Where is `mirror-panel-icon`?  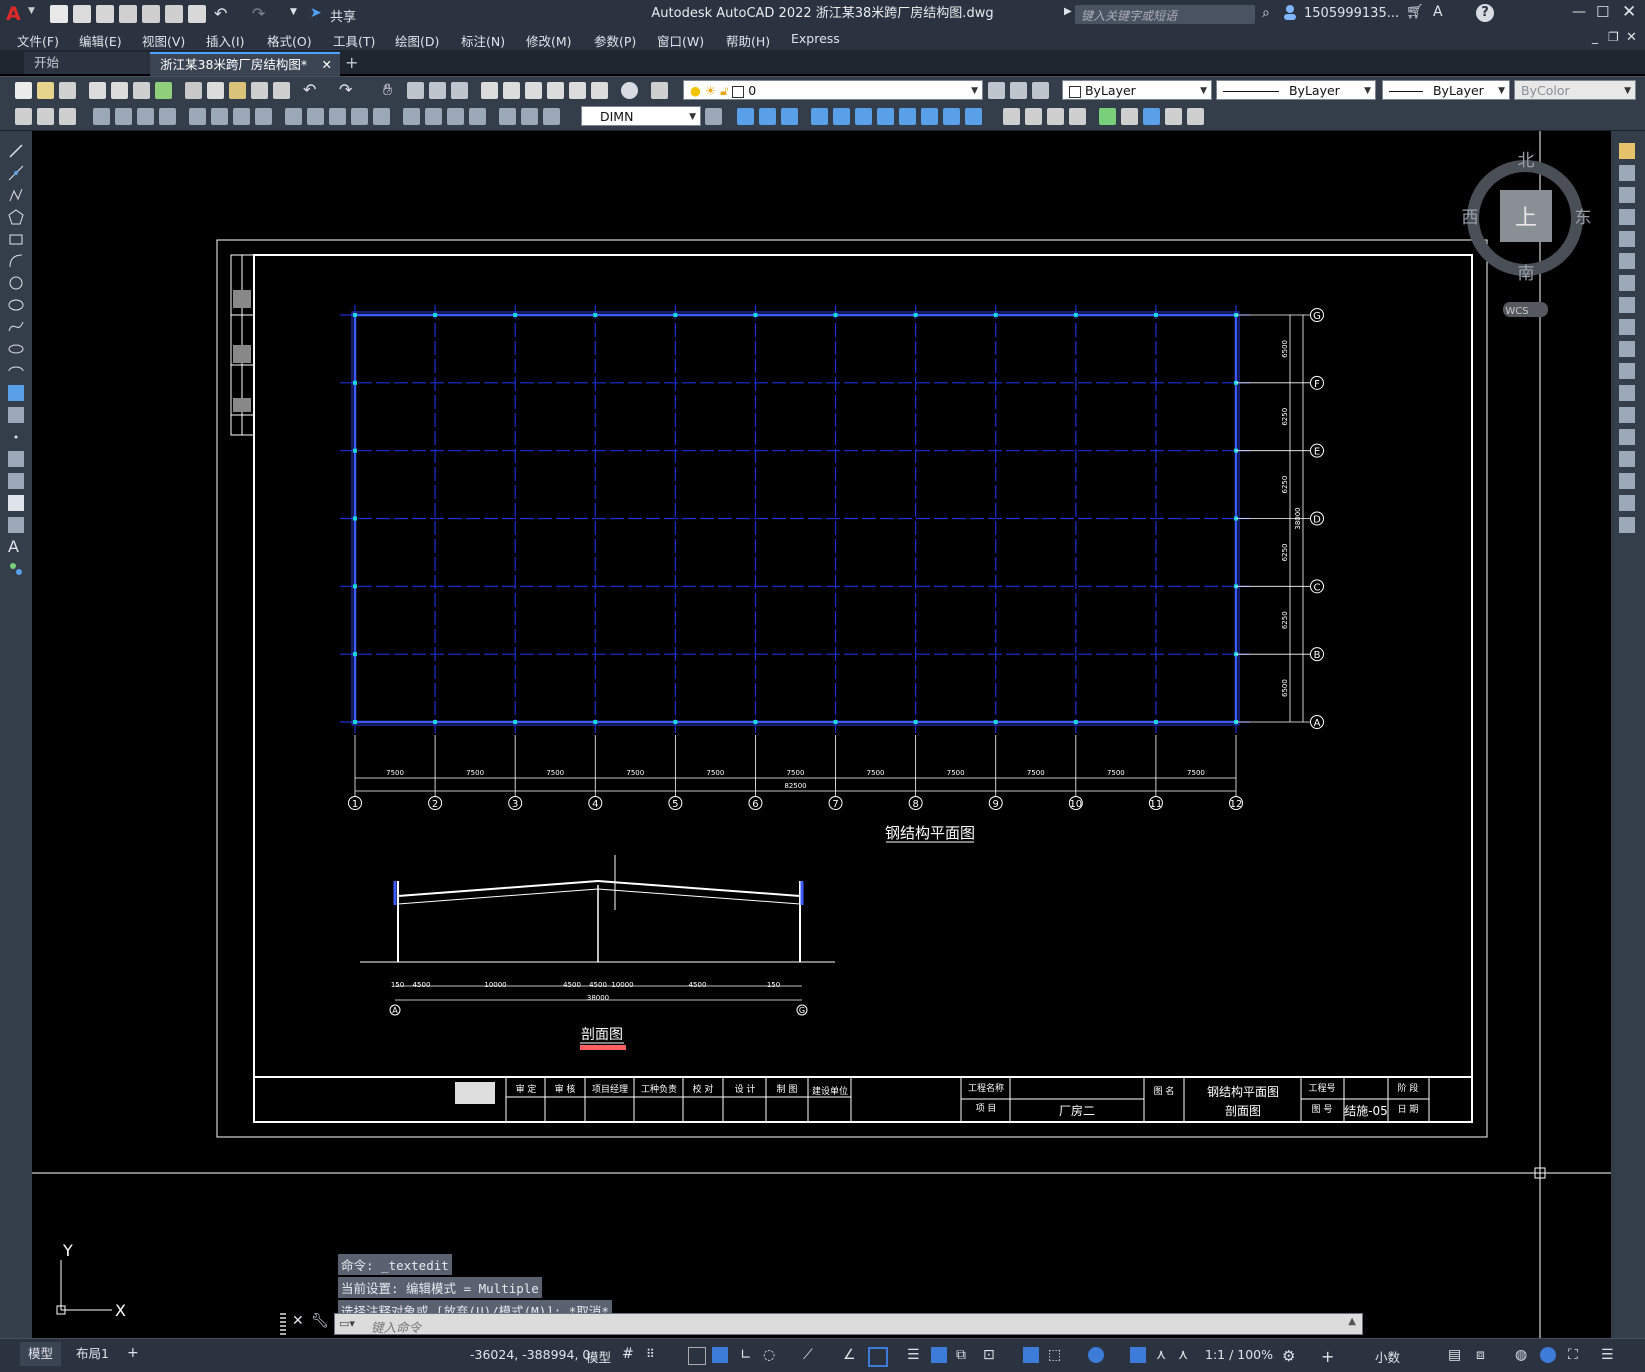 mirror-panel-icon is located at coordinates (1627, 195).